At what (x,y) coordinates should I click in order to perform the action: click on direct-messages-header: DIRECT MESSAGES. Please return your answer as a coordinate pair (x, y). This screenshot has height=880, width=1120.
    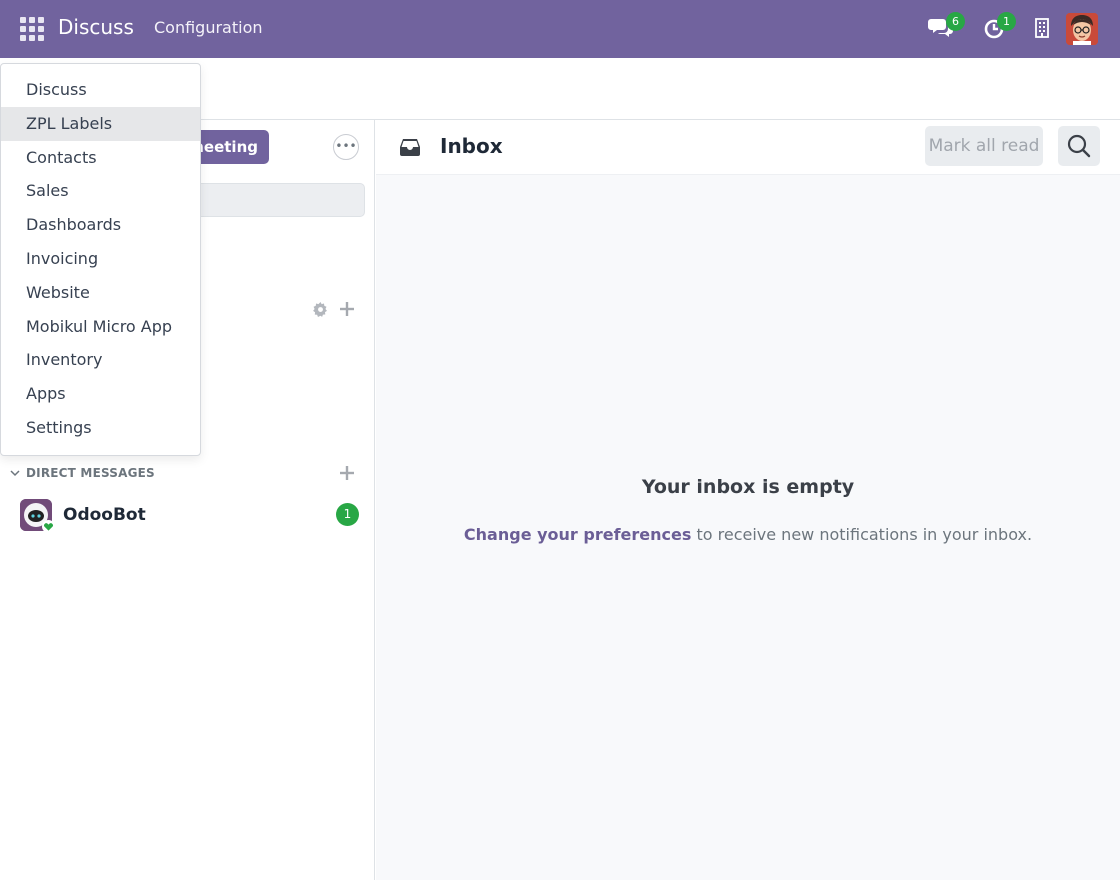
    Looking at the image, I should click on (82, 473).